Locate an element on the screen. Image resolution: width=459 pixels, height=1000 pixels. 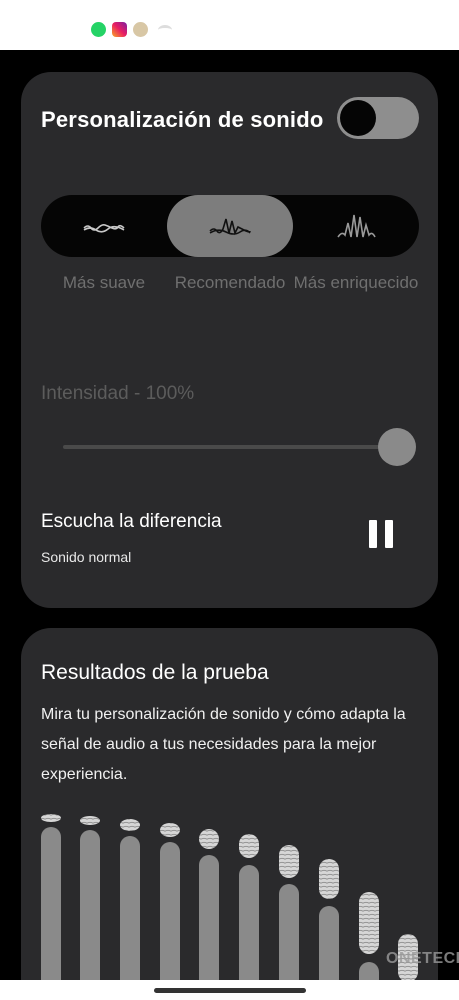
soft-wave-icon is located at coordinates (104, 228).